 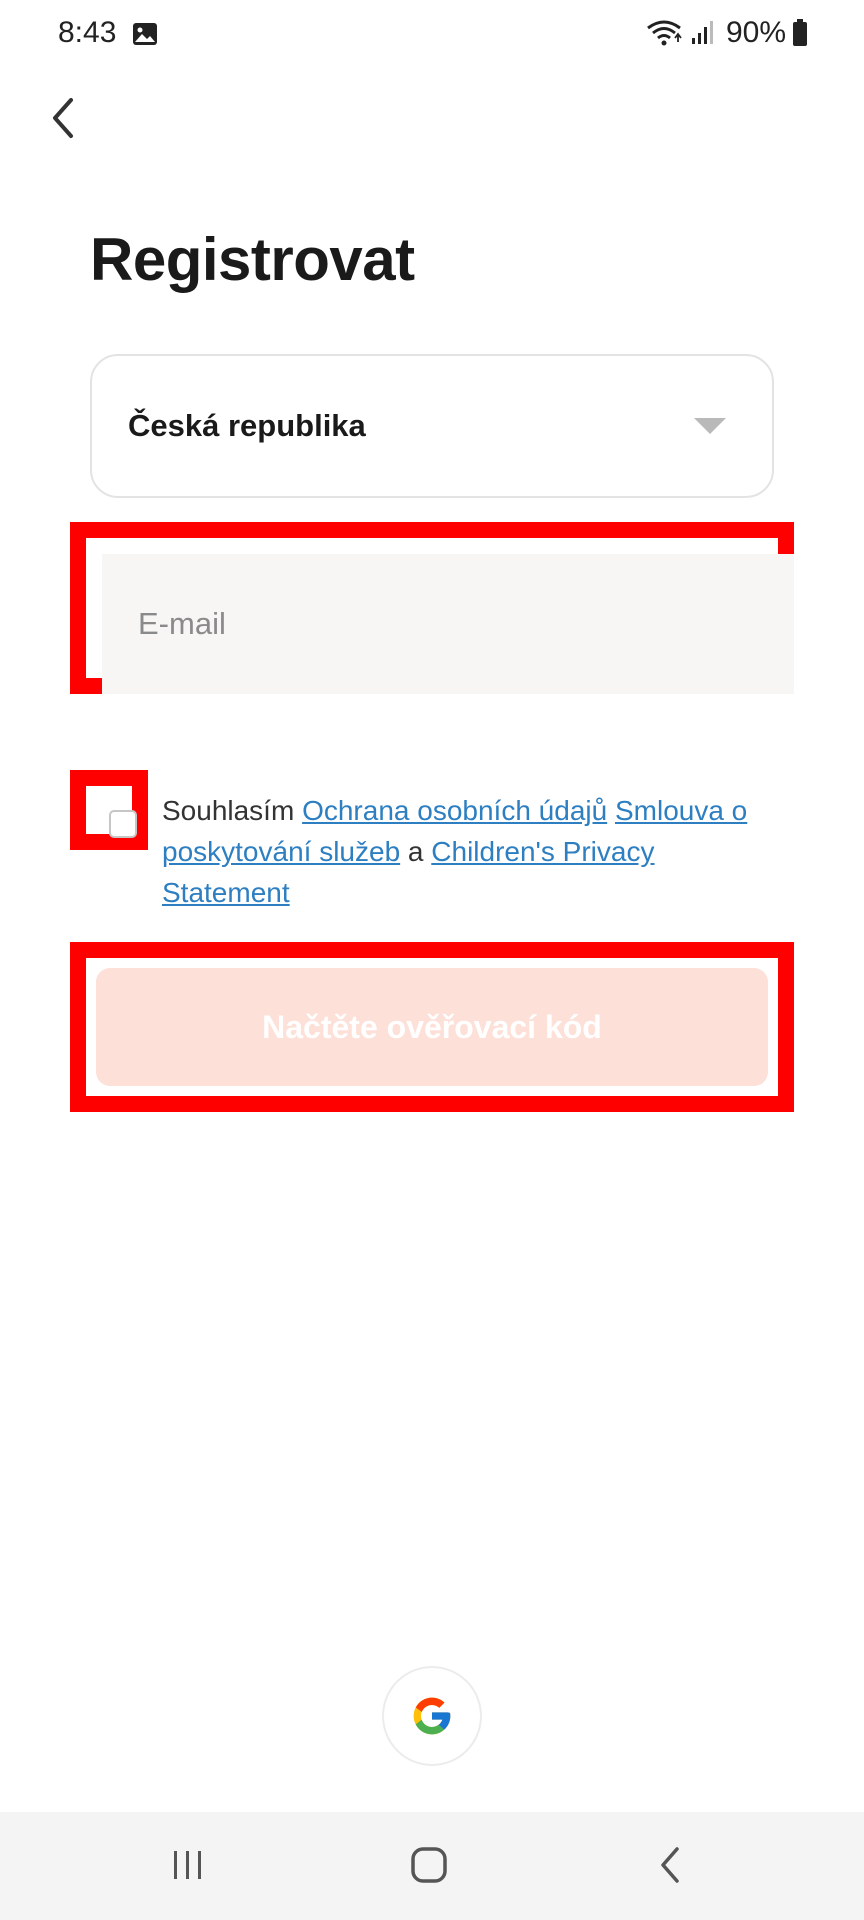 I want to click on status-icons: 90%, so click(x=726, y=33).